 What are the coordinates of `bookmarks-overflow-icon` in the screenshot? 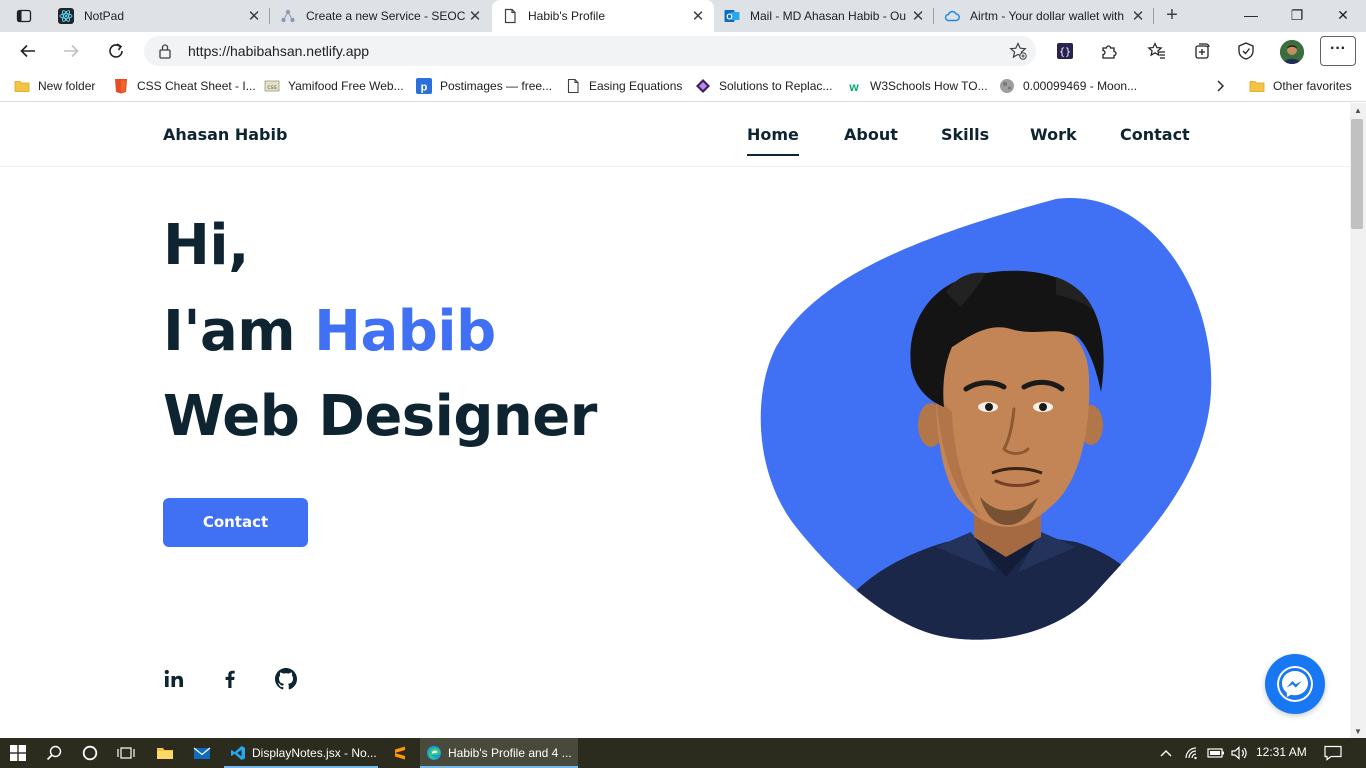 It's located at (1220, 86).